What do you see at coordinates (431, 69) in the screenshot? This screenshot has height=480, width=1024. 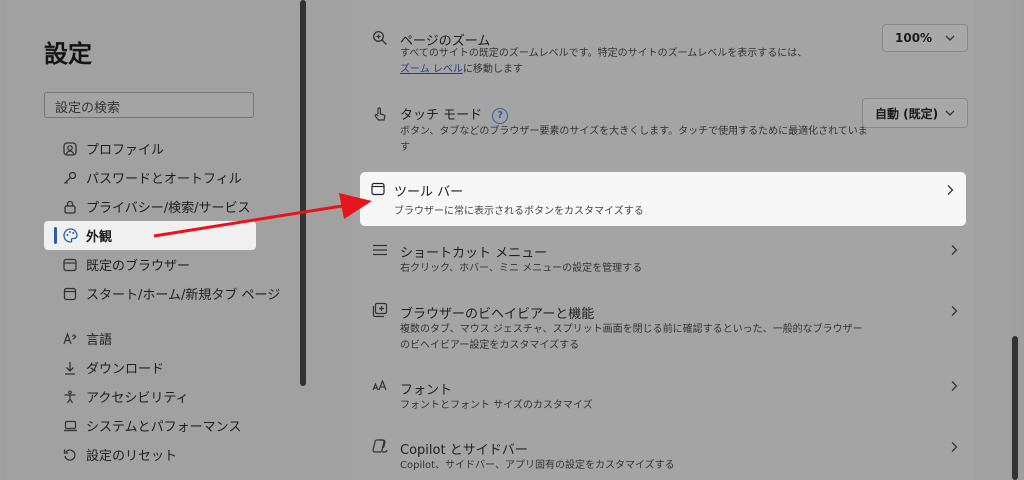 I see `zoom-levels-link: ズーム レベル` at bounding box center [431, 69].